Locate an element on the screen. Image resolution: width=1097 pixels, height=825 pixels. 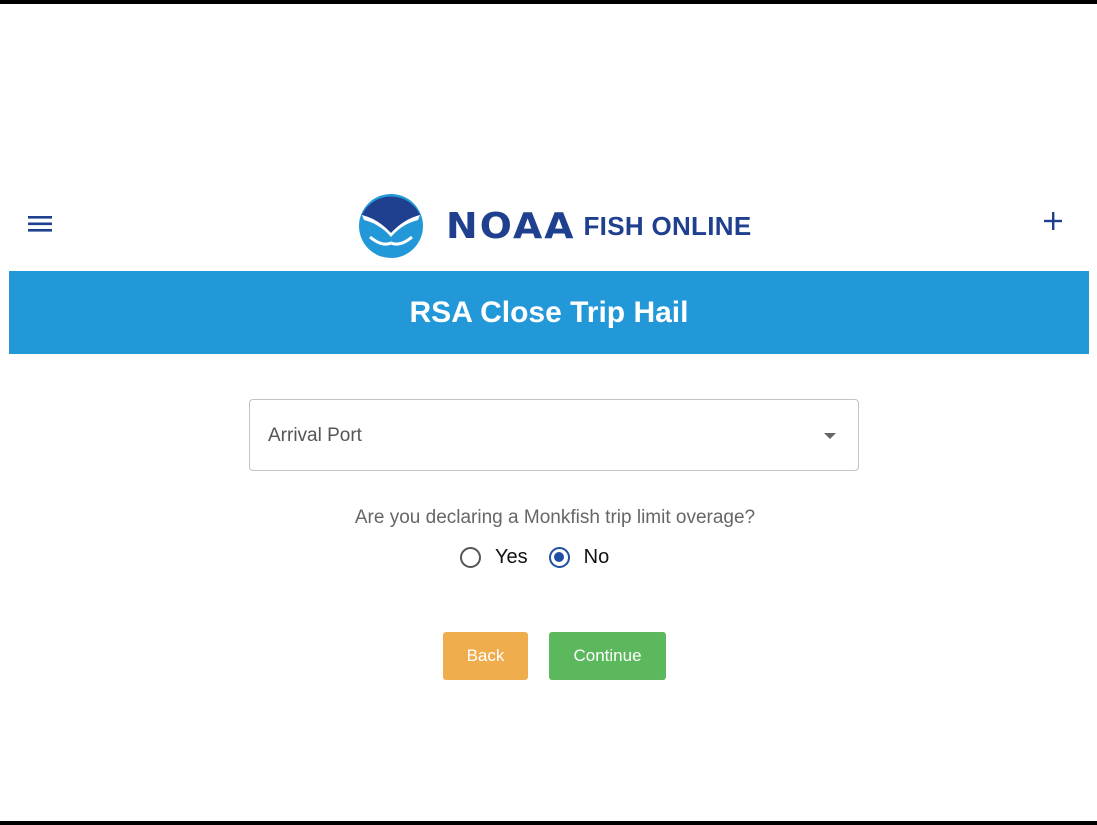
top-divider is located at coordinates (548, 2).